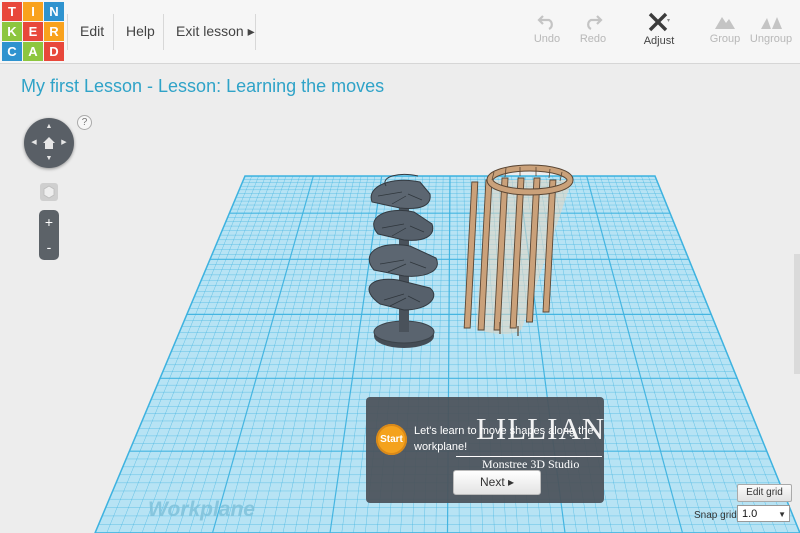 This screenshot has height=533, width=800. I want to click on adjust-label: Adjust, so click(659, 41).